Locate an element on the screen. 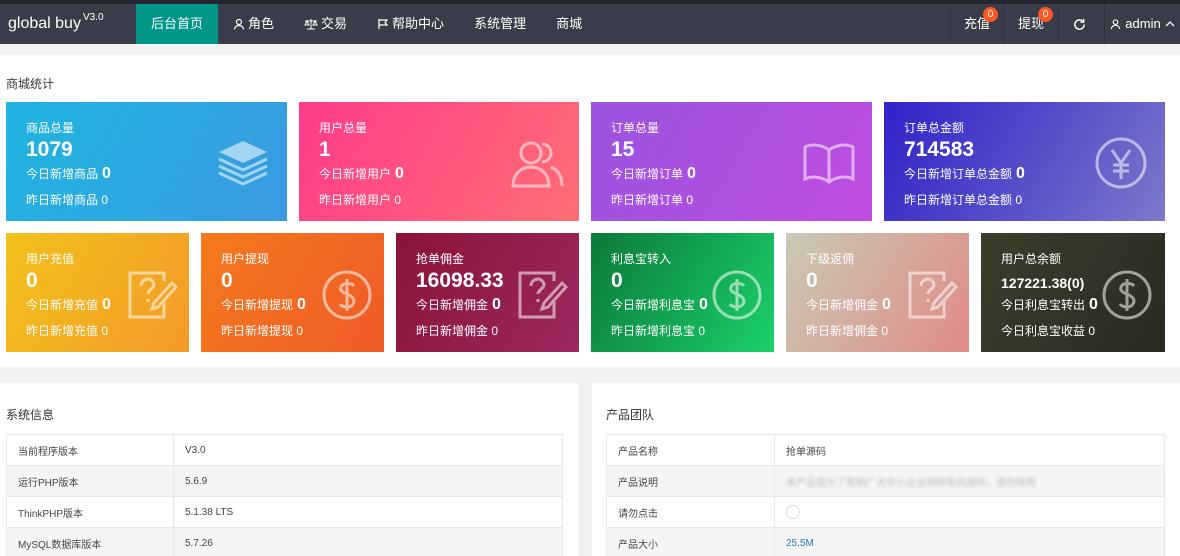  table-row: ThinkPHP版本 5.1.38 LTS is located at coordinates (284, 512).